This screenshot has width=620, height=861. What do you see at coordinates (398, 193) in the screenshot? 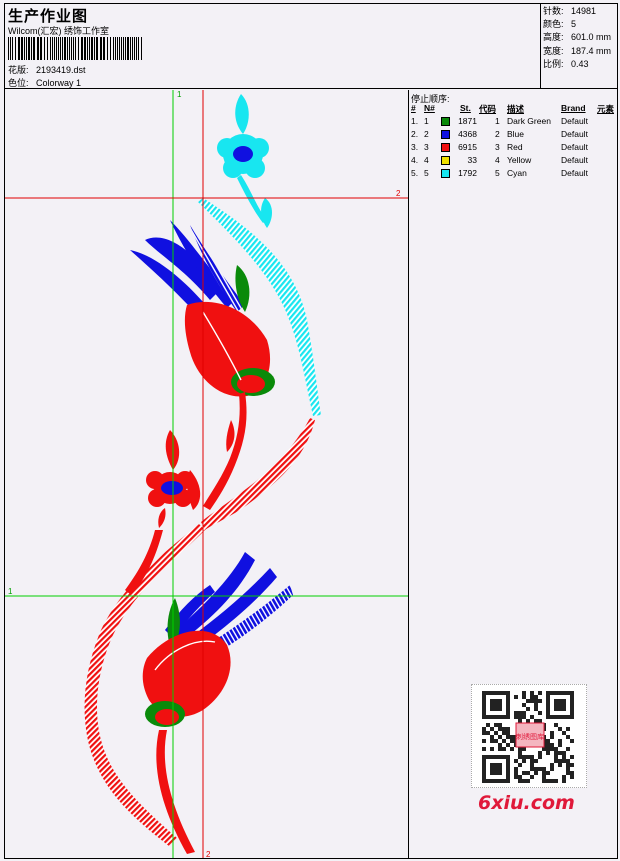
I see `guide-label-h2: 2` at bounding box center [398, 193].